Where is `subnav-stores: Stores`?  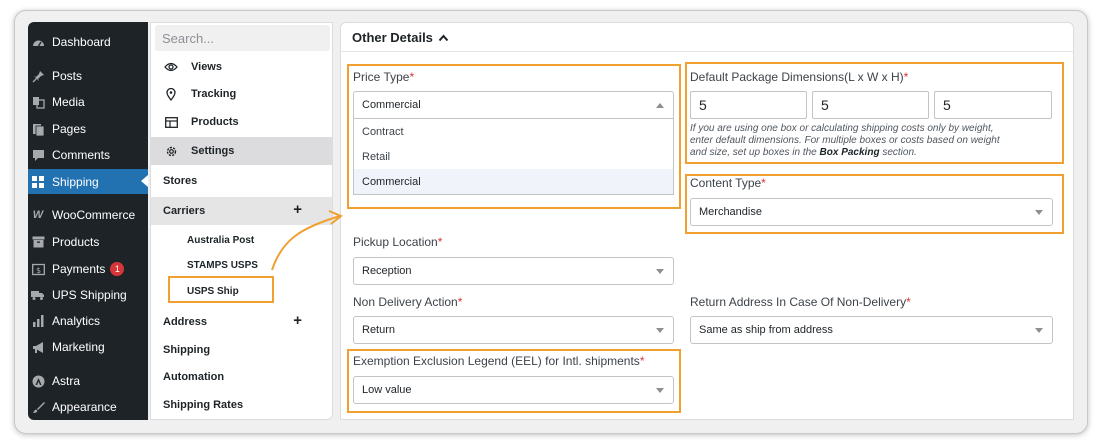 subnav-stores: Stores is located at coordinates (241, 181).